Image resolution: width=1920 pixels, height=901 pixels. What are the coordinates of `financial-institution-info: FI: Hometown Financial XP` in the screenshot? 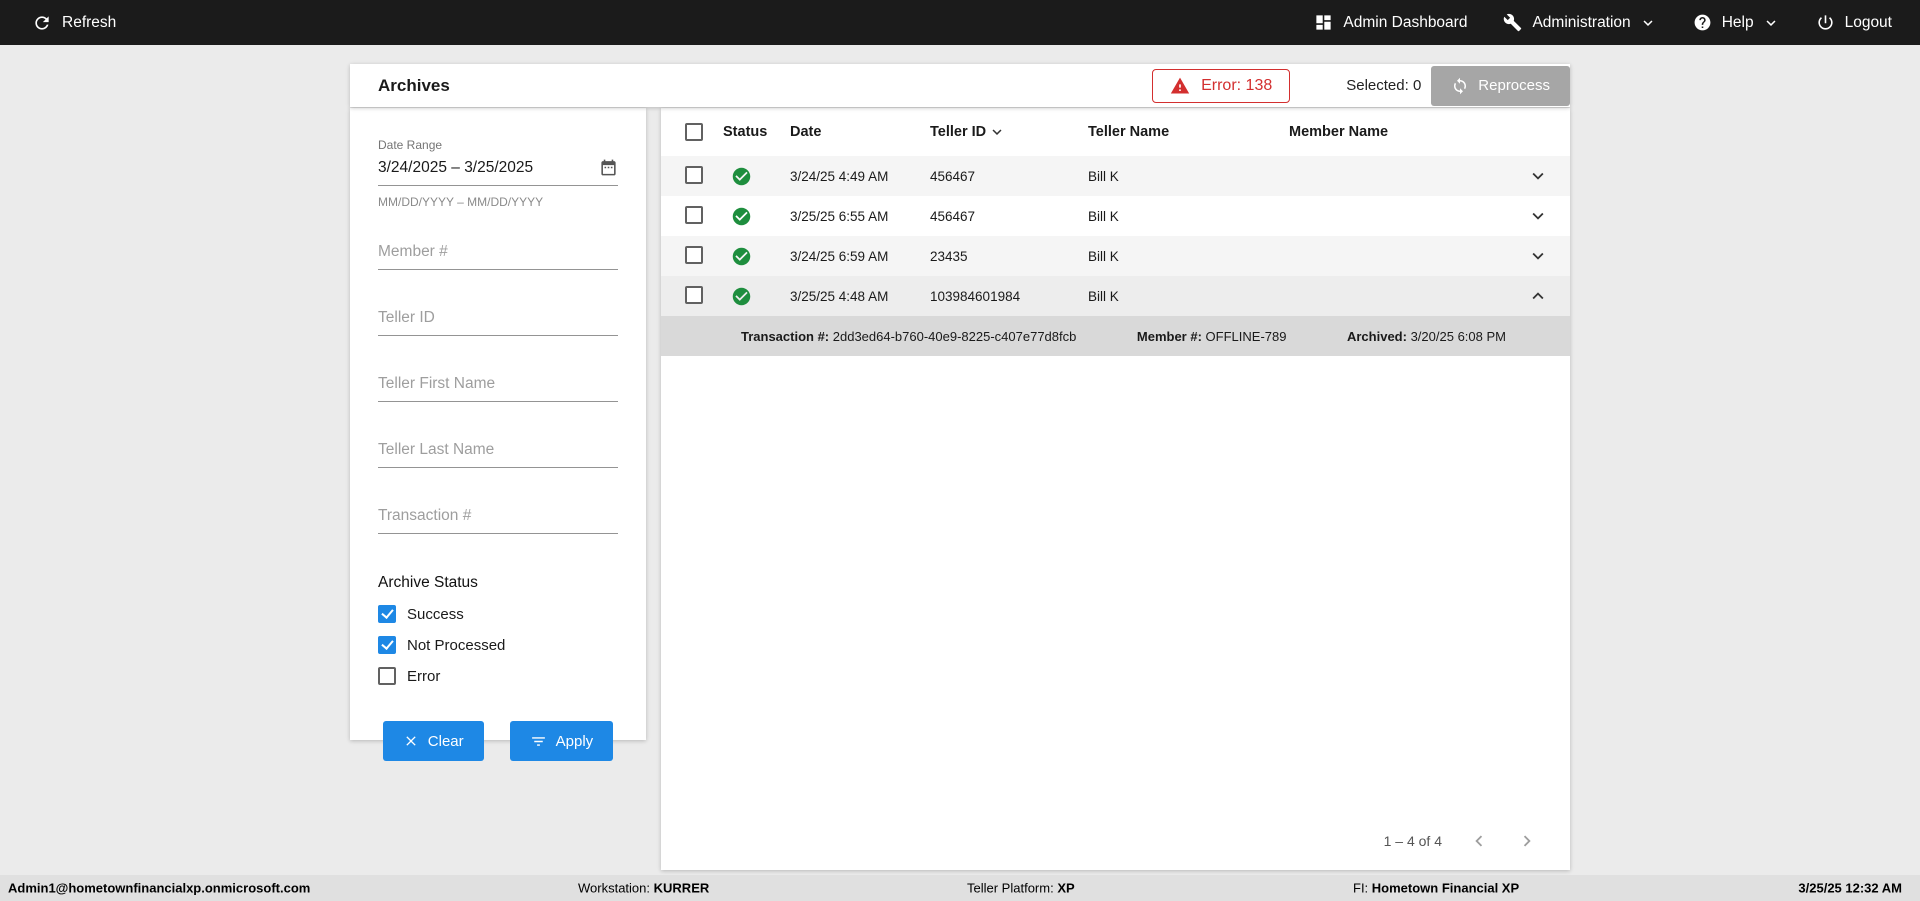 It's located at (1436, 888).